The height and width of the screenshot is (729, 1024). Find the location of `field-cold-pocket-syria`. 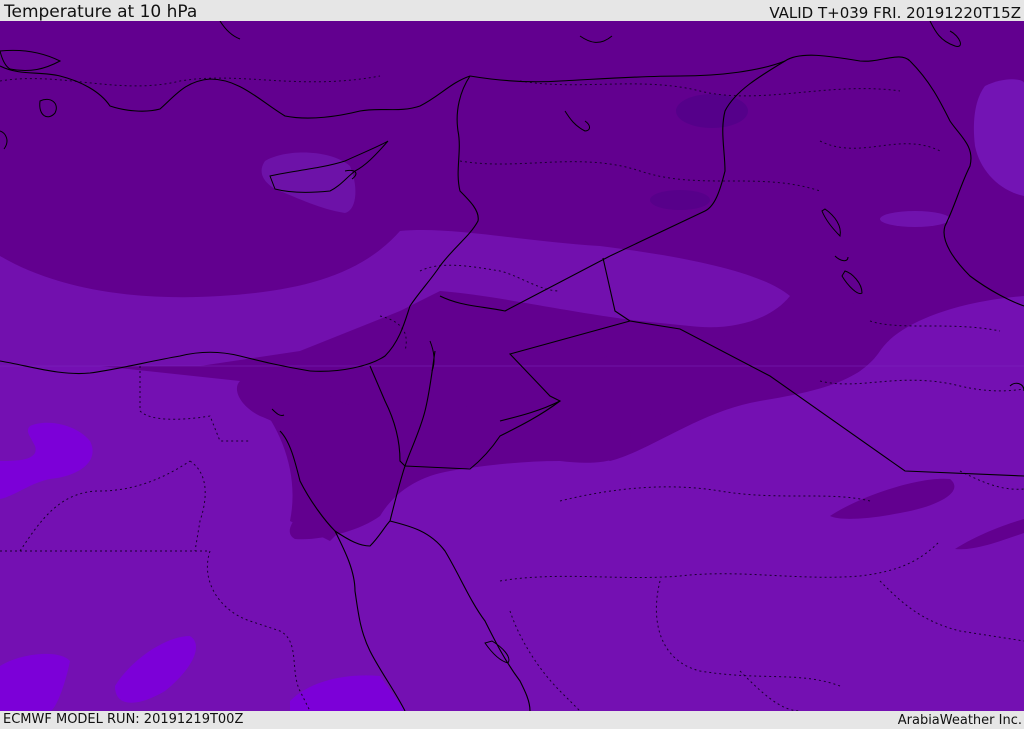

field-cold-pocket-syria is located at coordinates (680, 200).